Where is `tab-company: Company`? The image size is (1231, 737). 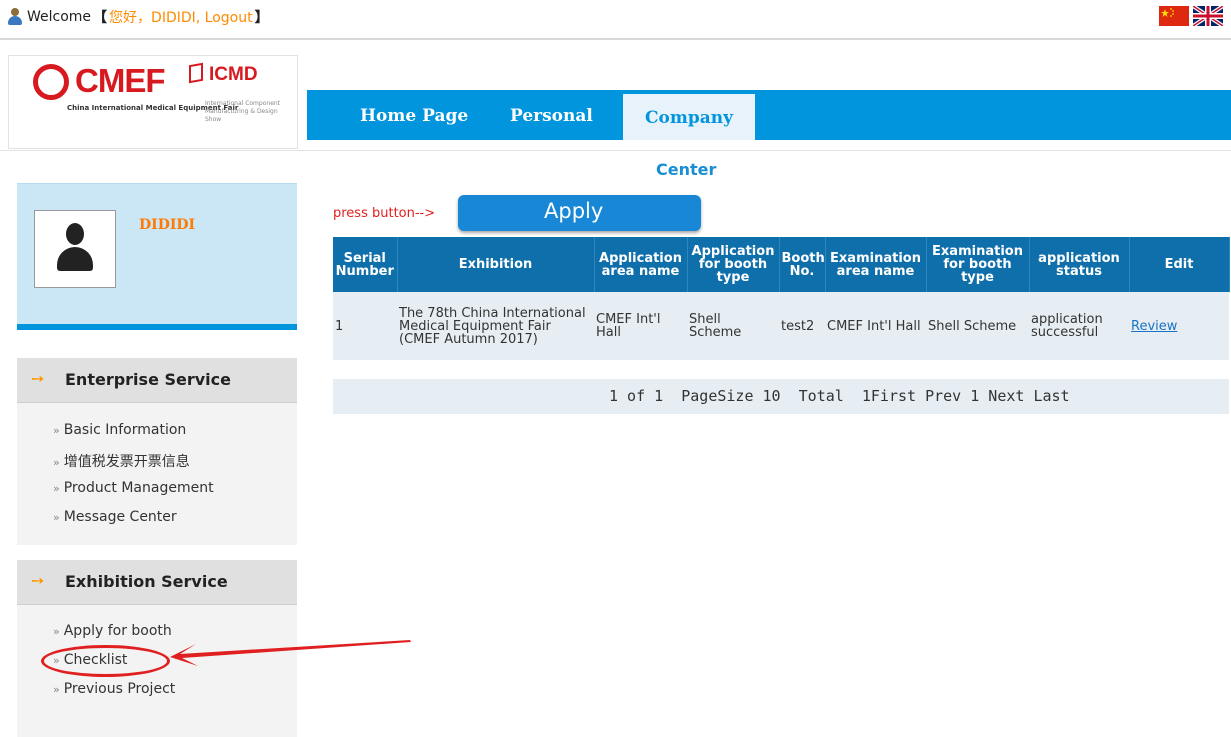 tab-company: Company is located at coordinates (689, 117).